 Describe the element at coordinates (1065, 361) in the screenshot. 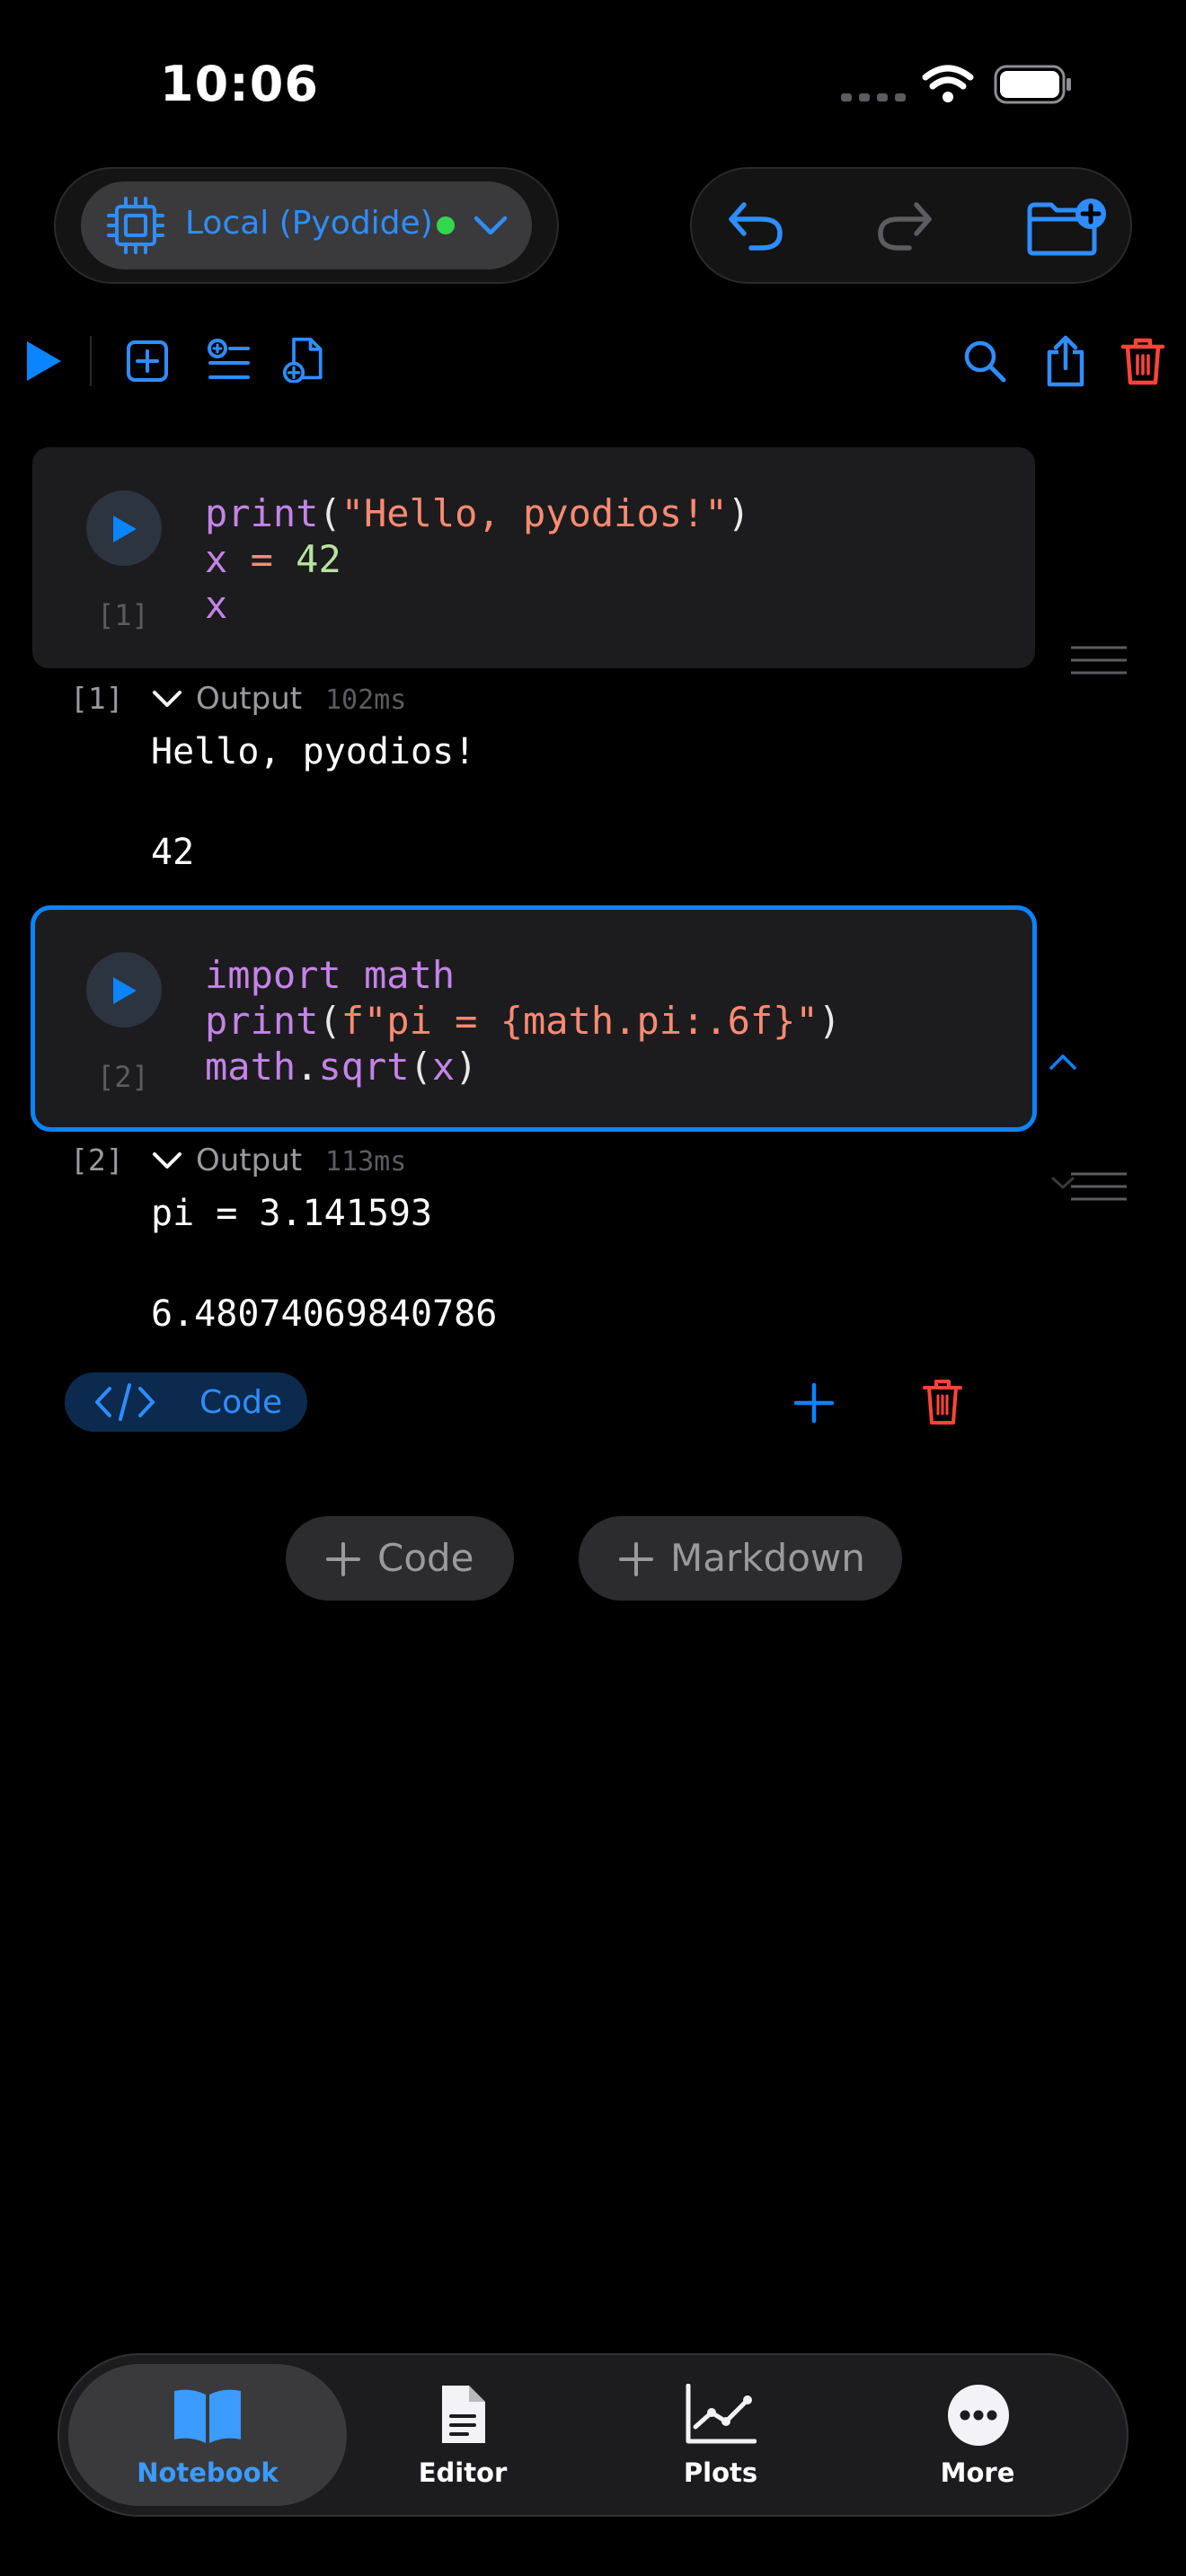

I see `share-icon` at that location.